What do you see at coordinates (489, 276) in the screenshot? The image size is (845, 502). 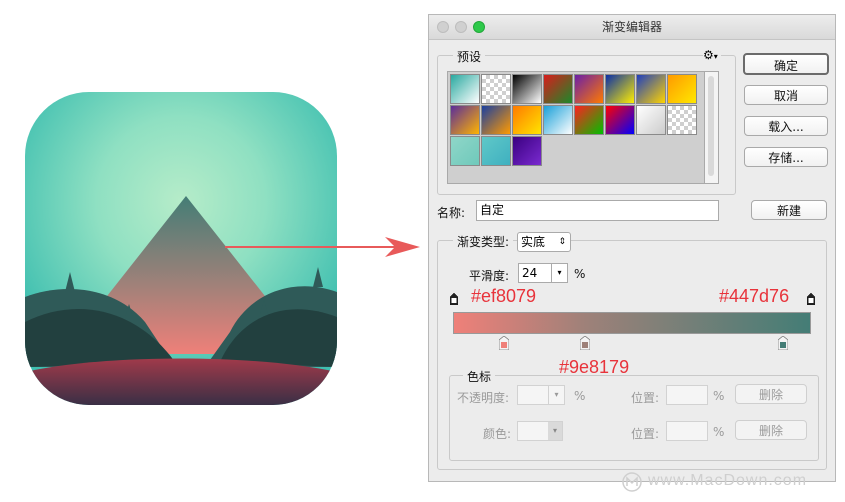 I see `smoothness-label: 平滑度:` at bounding box center [489, 276].